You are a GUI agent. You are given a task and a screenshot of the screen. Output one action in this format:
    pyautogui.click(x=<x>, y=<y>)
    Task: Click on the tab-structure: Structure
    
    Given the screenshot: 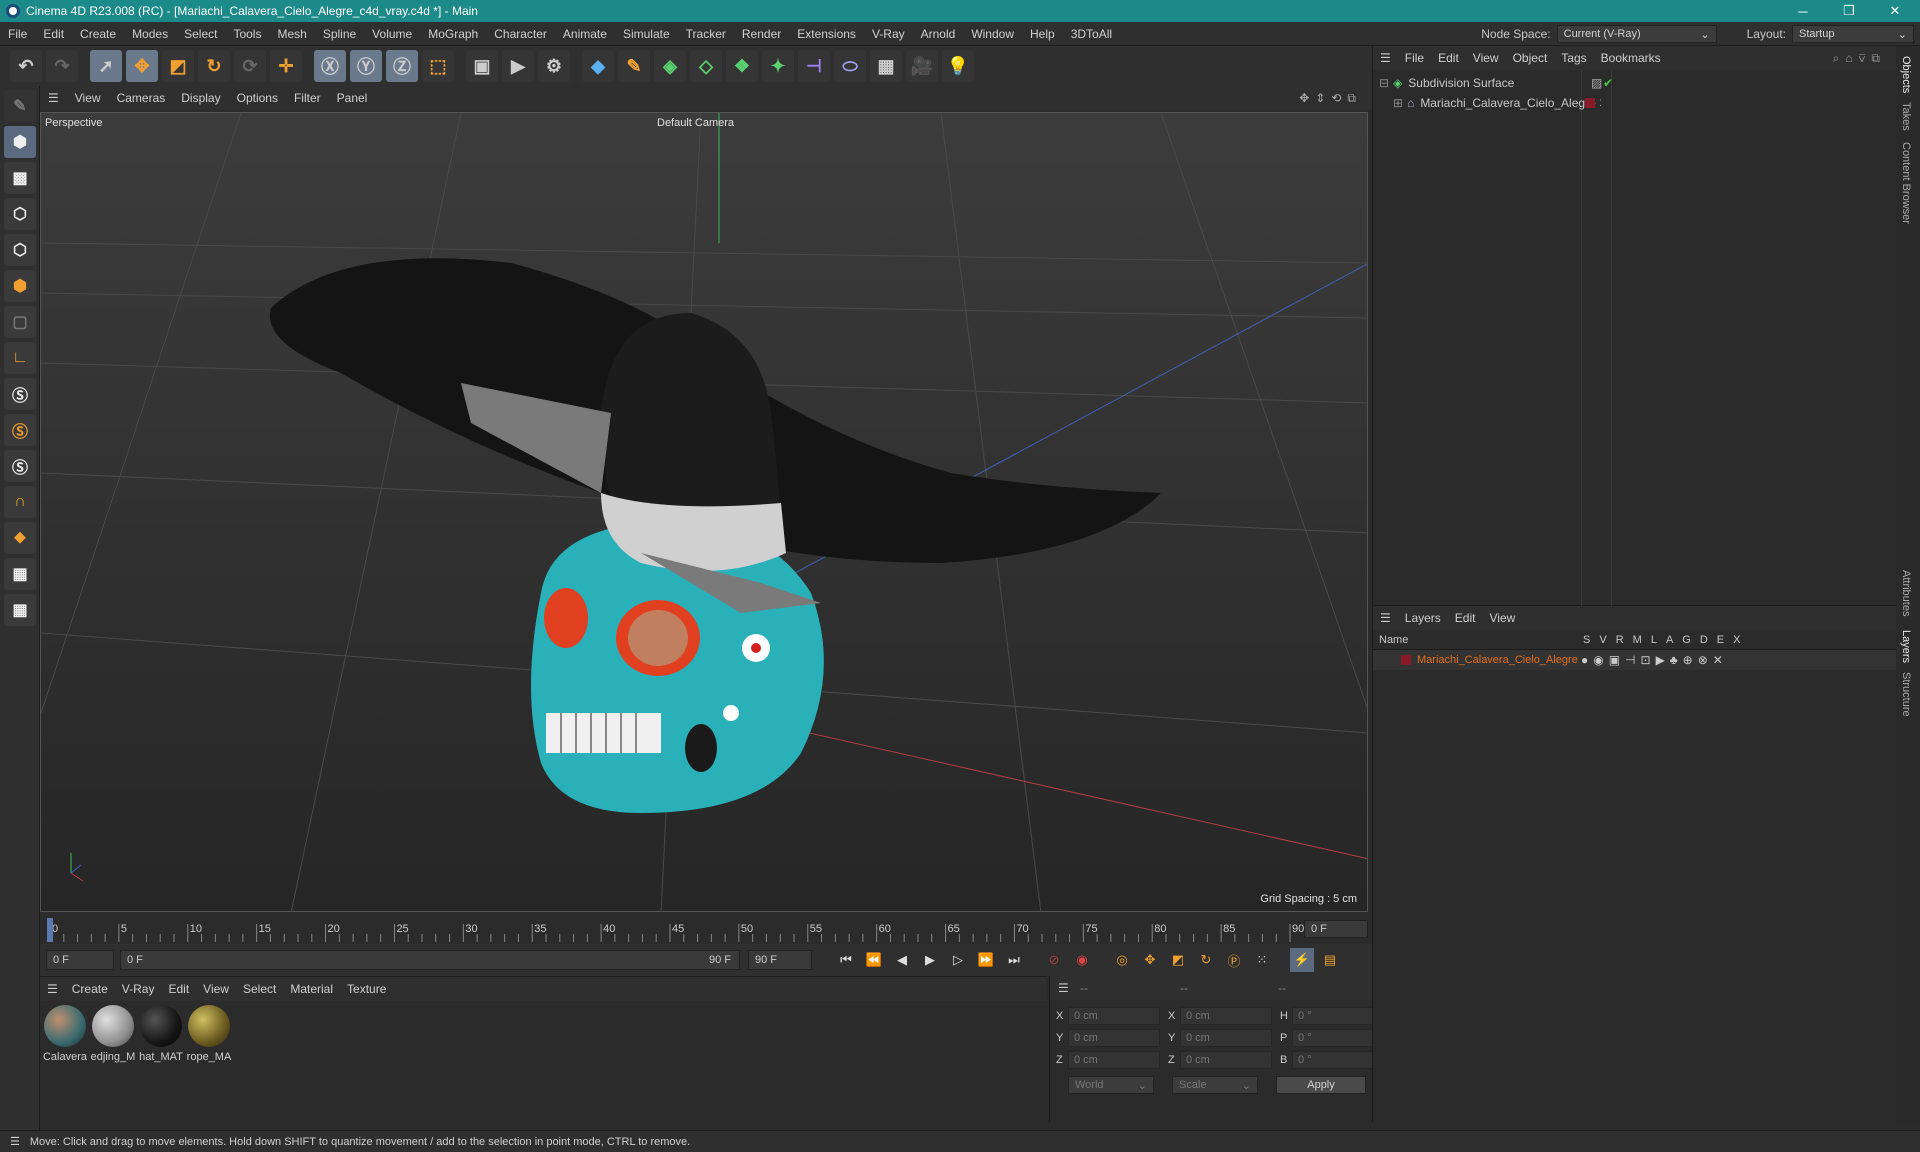 What is the action you would take?
    pyautogui.click(x=1906, y=694)
    